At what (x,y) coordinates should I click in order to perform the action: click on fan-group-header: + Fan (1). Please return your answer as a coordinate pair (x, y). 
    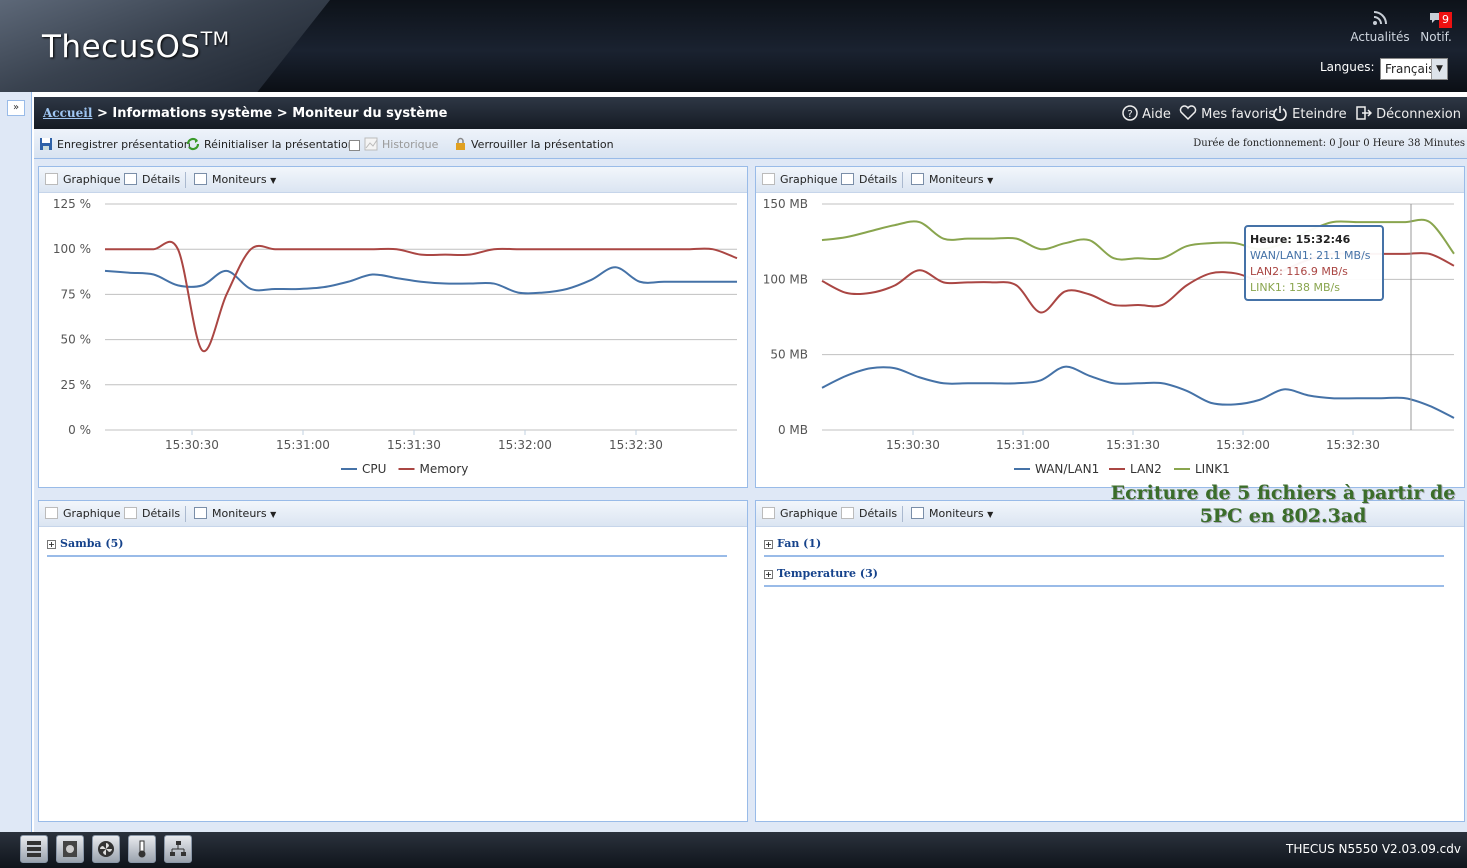
    Looking at the image, I should click on (1104, 547).